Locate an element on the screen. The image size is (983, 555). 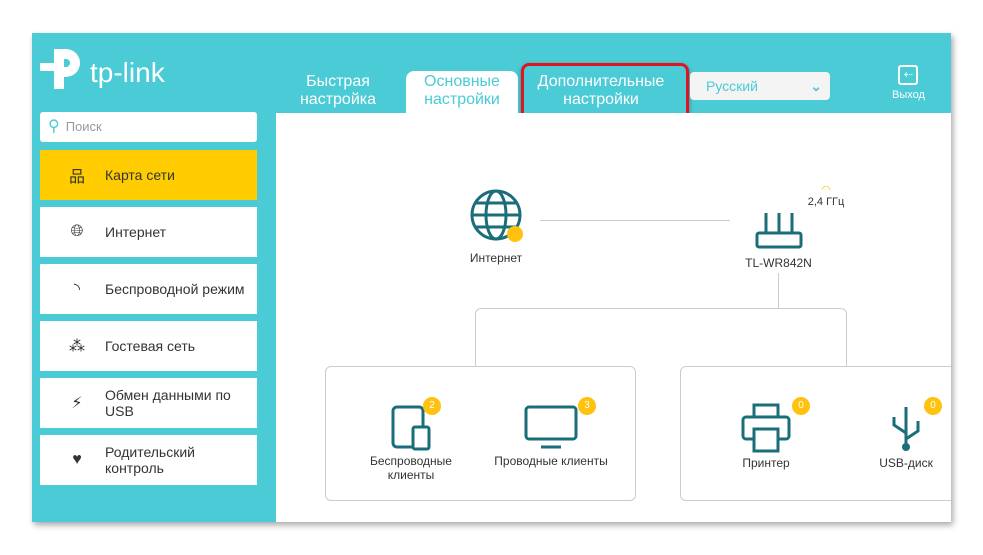
search-input: ⚲ Поиск is located at coordinates (148, 127).